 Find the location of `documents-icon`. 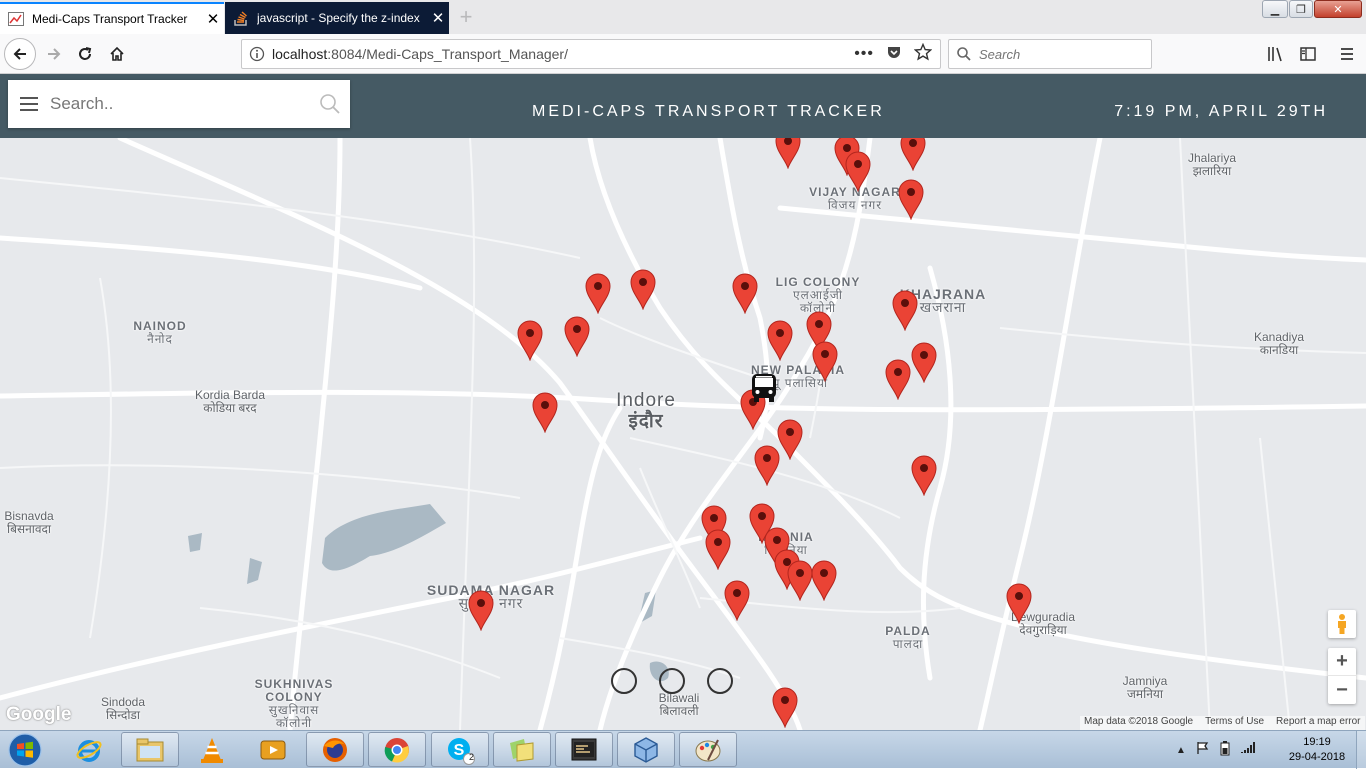

documents-icon is located at coordinates (522, 749).